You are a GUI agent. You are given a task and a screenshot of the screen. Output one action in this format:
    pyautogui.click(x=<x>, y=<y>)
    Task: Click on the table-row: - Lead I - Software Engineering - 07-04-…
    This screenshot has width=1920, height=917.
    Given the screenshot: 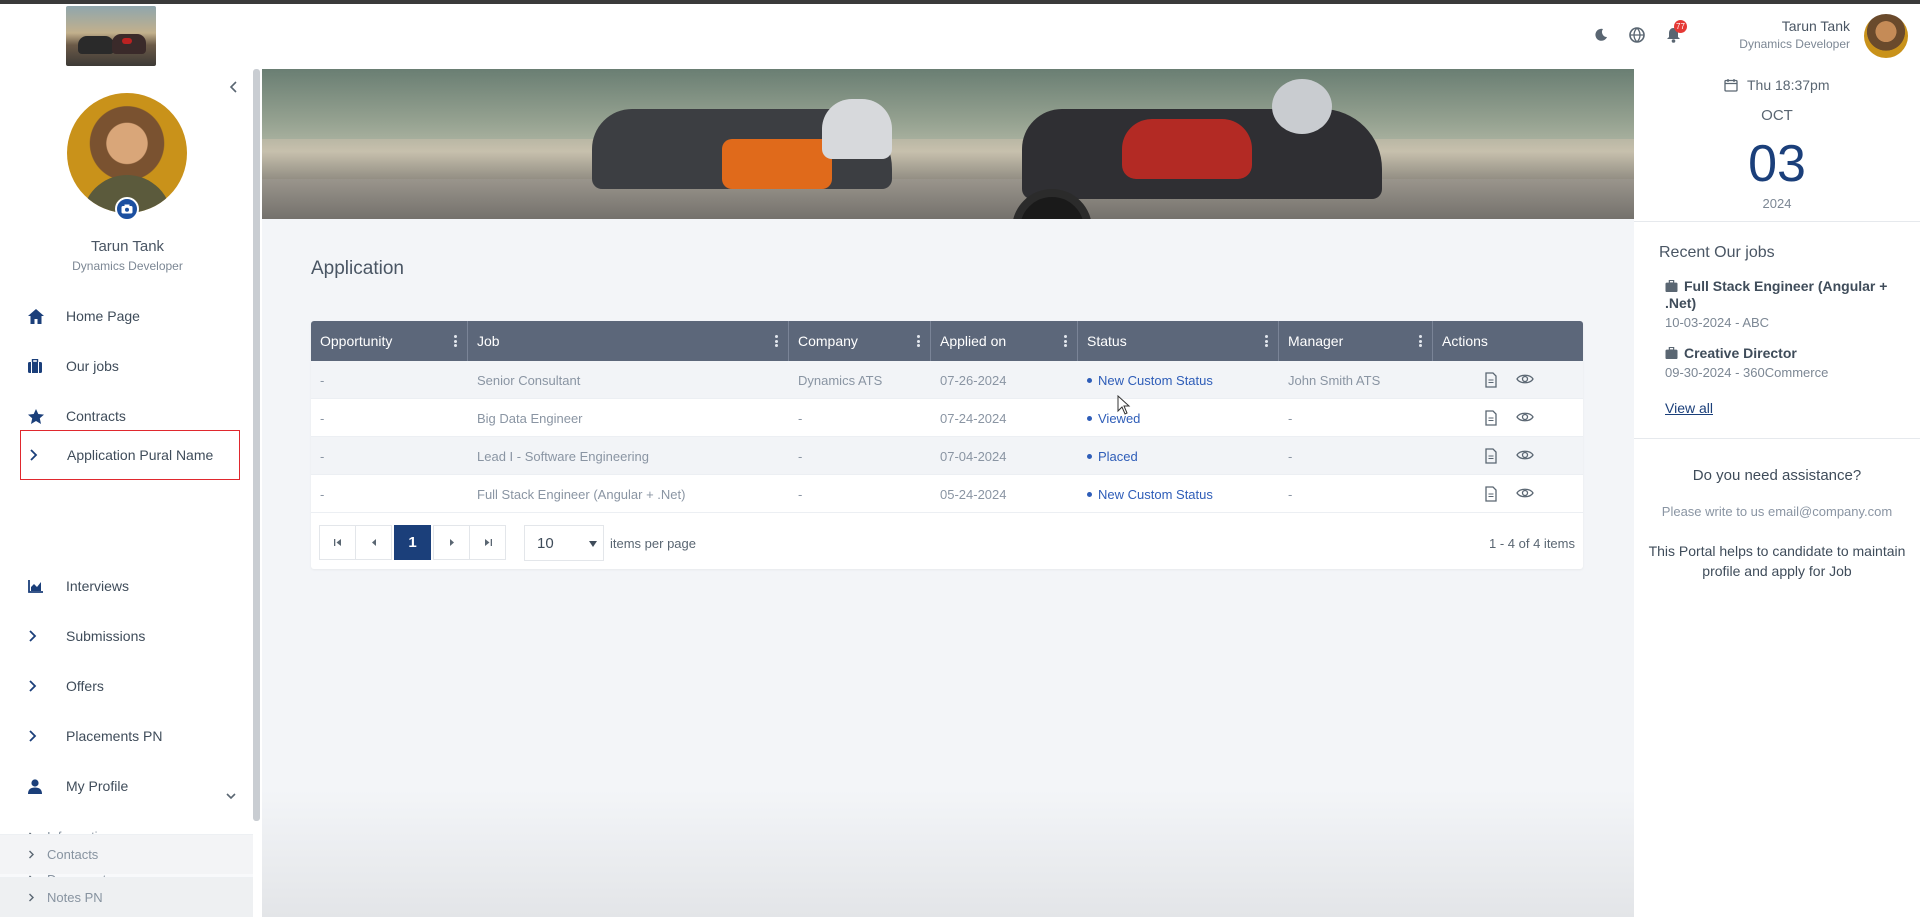 What is the action you would take?
    pyautogui.click(x=947, y=456)
    